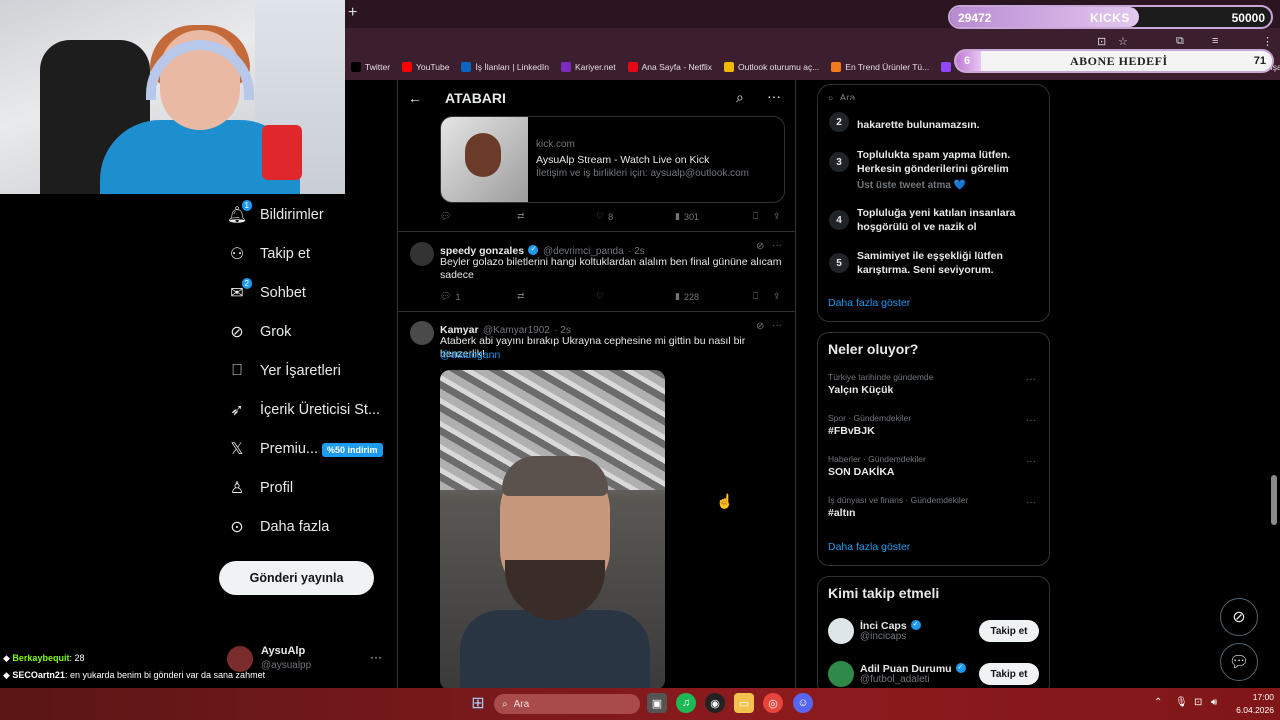 This screenshot has height=720, width=1280. I want to click on who-to-follow-title: Kimi takip etmeli, so click(884, 593).